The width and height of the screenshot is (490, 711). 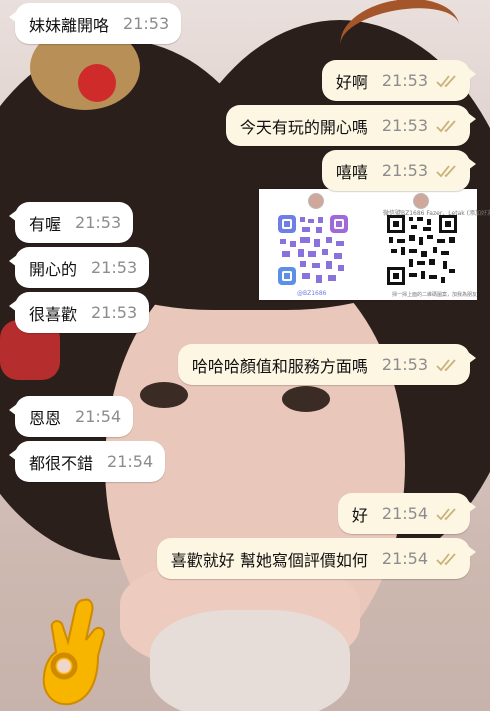 I want to click on message-text: 嘻嘻, so click(x=351, y=172).